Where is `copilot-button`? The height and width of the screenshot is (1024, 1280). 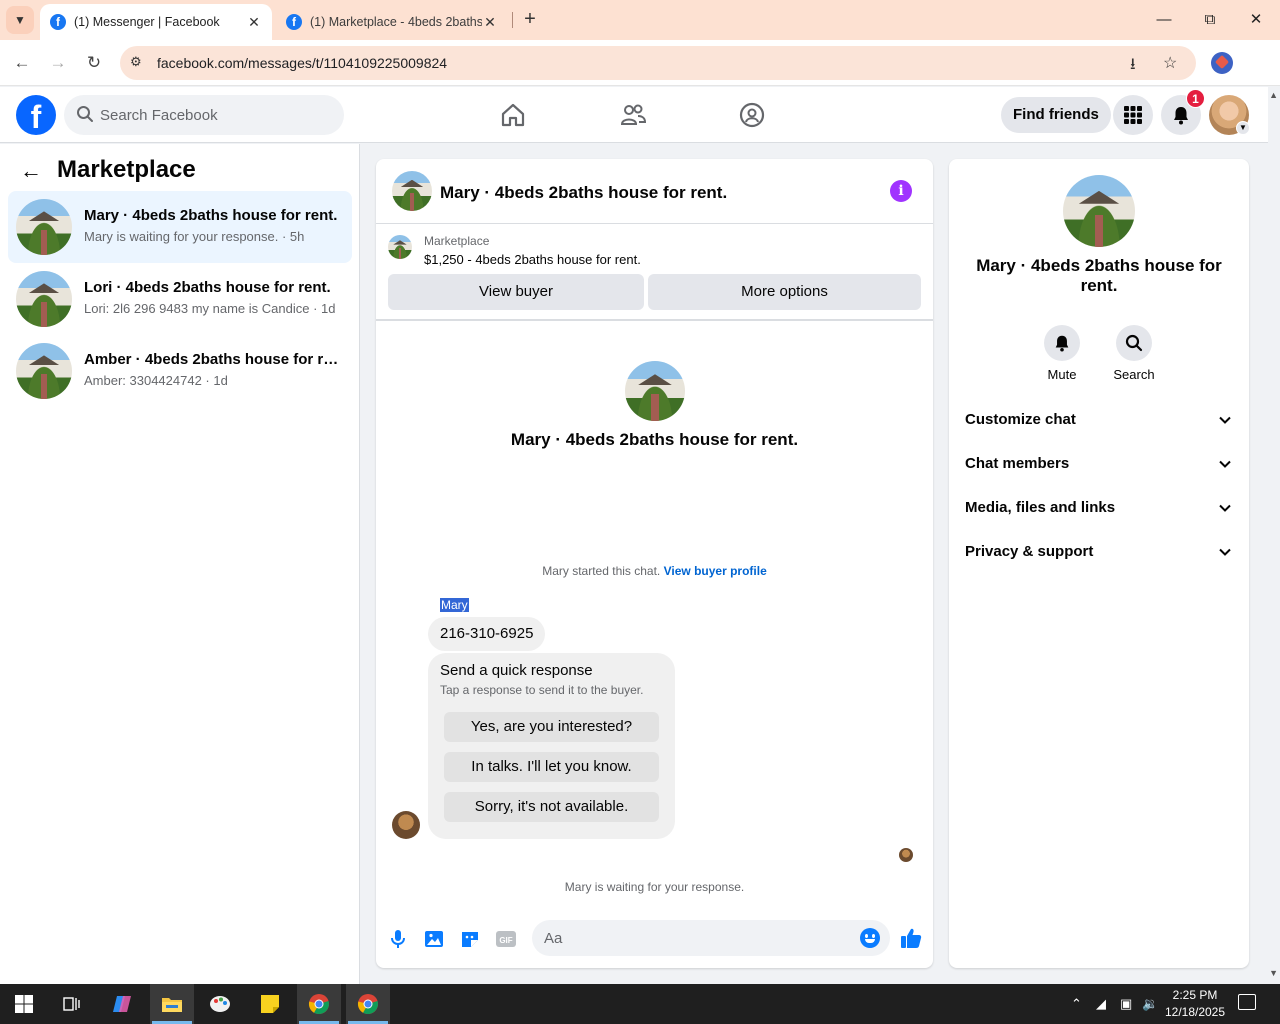
copilot-button is located at coordinates (122, 1004).